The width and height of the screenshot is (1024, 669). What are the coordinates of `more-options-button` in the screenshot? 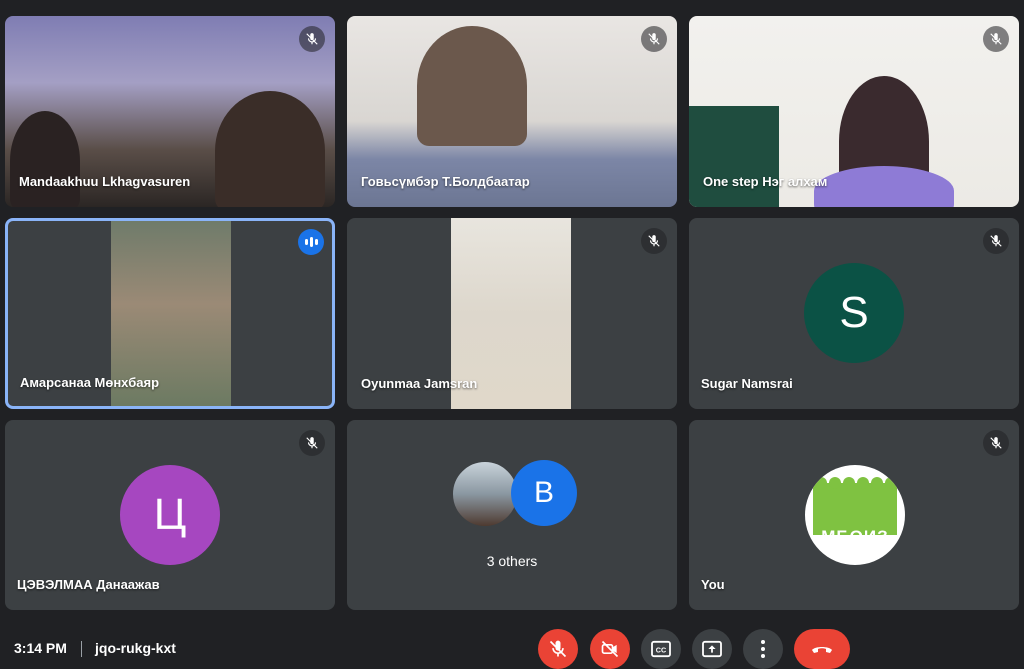 It's located at (763, 649).